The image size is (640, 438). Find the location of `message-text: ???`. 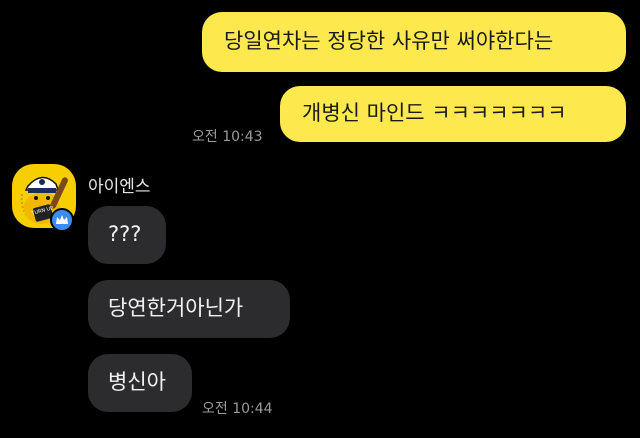

message-text: ??? is located at coordinates (125, 234).